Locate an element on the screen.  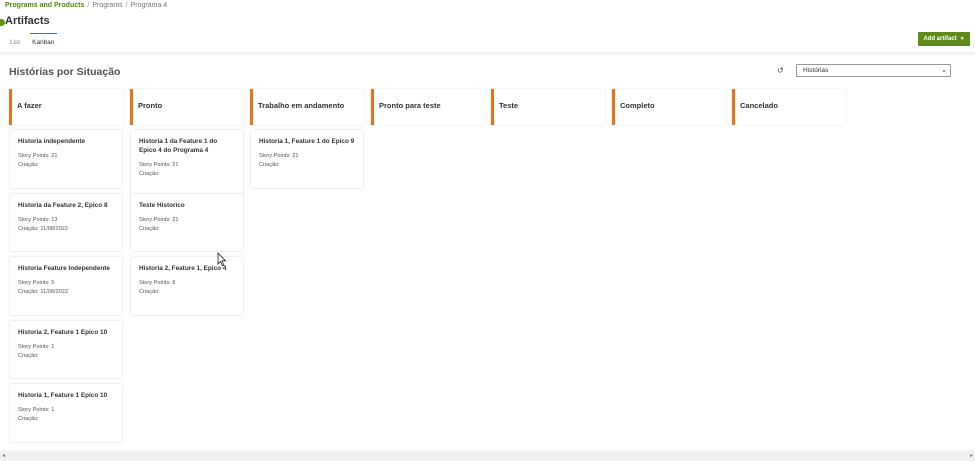
scroll-left-arrow-icon: ◂ is located at coordinates (3, 455).